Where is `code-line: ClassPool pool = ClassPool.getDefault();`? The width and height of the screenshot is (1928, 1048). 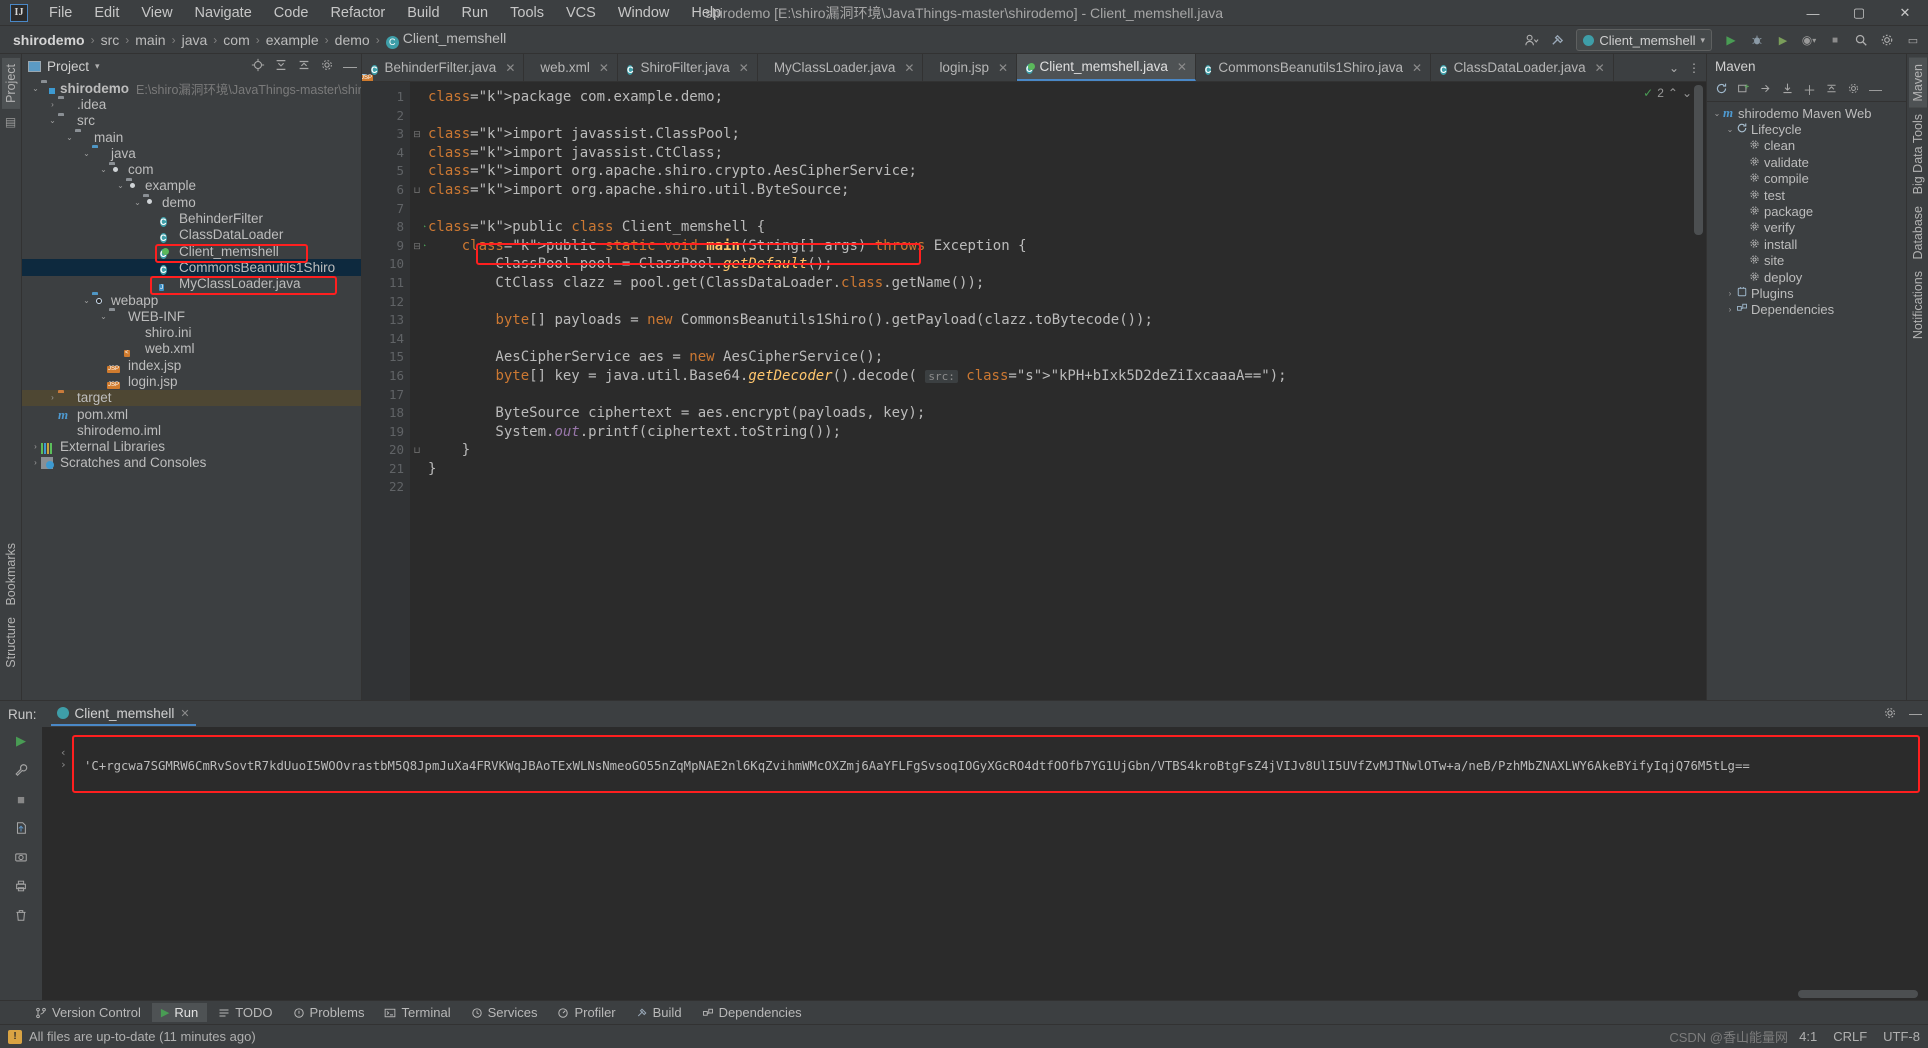
code-line: ClassPool pool = ClassPool.getDefault(); is located at coordinates (1058, 264).